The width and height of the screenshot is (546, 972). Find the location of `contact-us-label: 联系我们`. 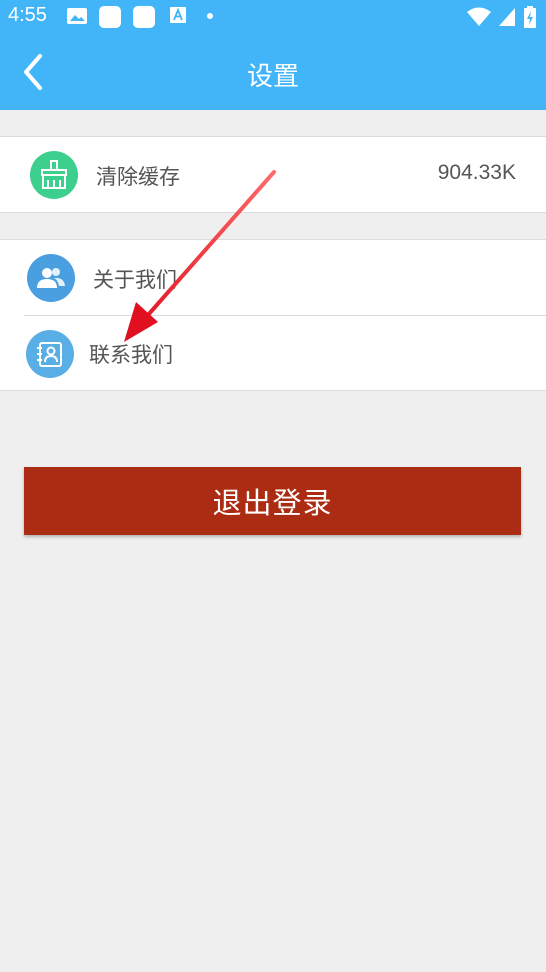

contact-us-label: 联系我们 is located at coordinates (131, 355).